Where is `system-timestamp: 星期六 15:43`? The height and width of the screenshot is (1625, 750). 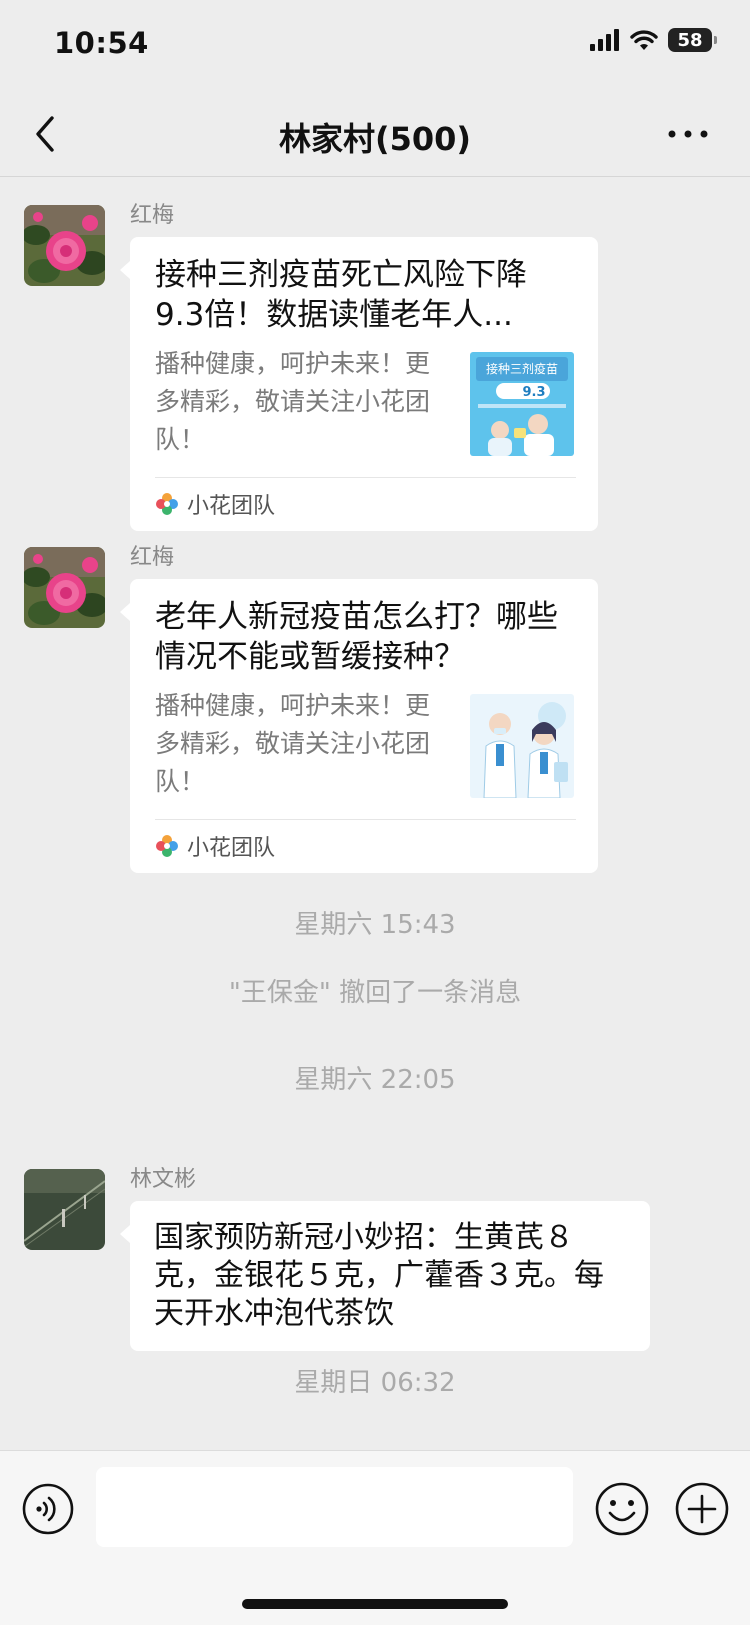 system-timestamp: 星期六 15:43 is located at coordinates (375, 925).